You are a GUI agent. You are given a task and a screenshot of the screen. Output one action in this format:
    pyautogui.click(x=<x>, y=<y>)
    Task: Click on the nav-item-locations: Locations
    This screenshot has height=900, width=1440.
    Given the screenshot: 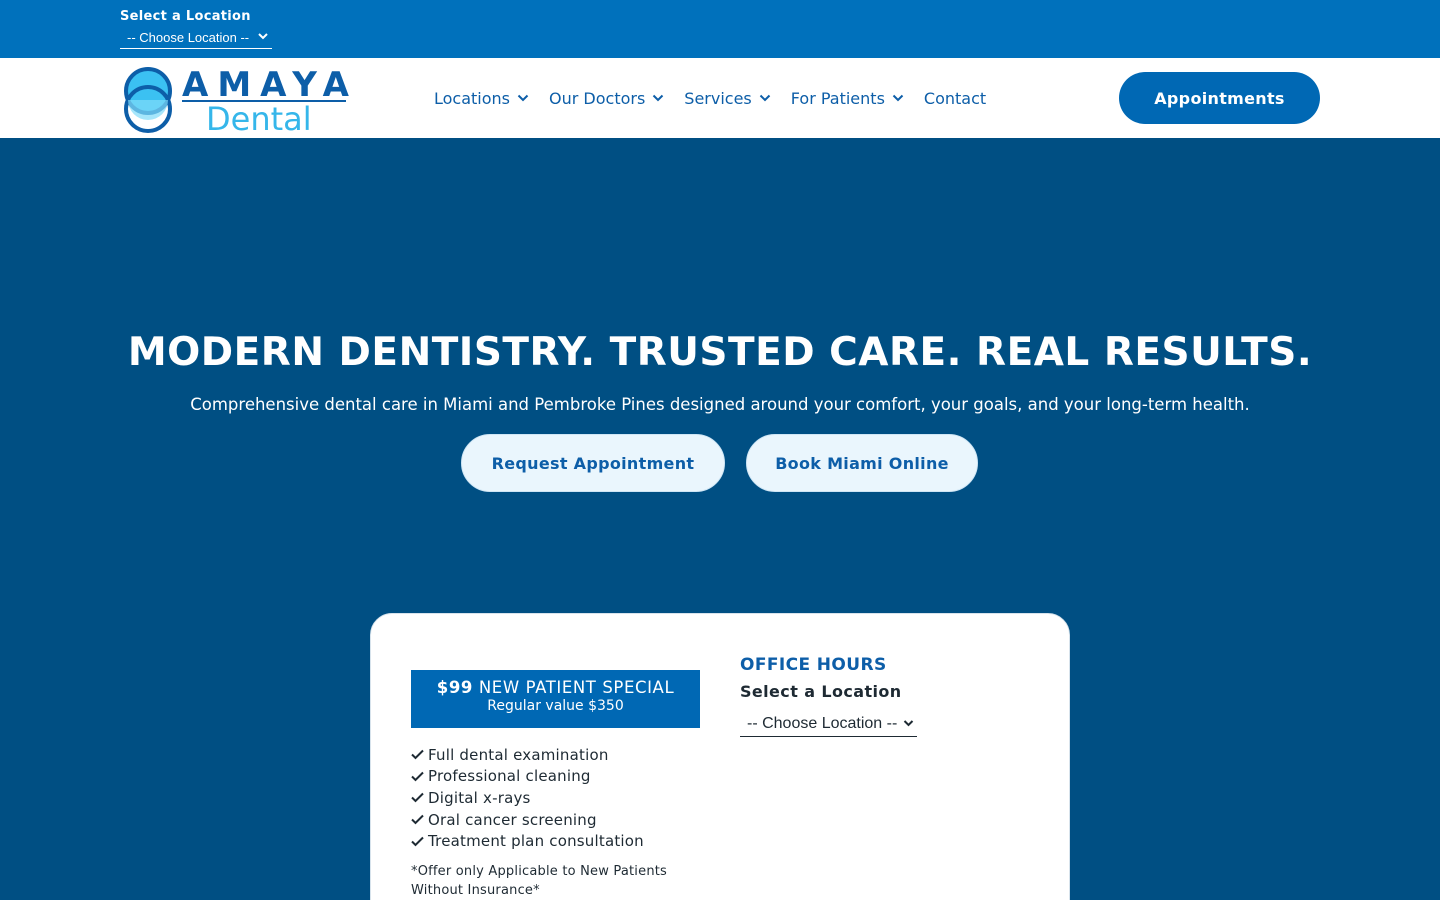 What is the action you would take?
    pyautogui.click(x=481, y=98)
    